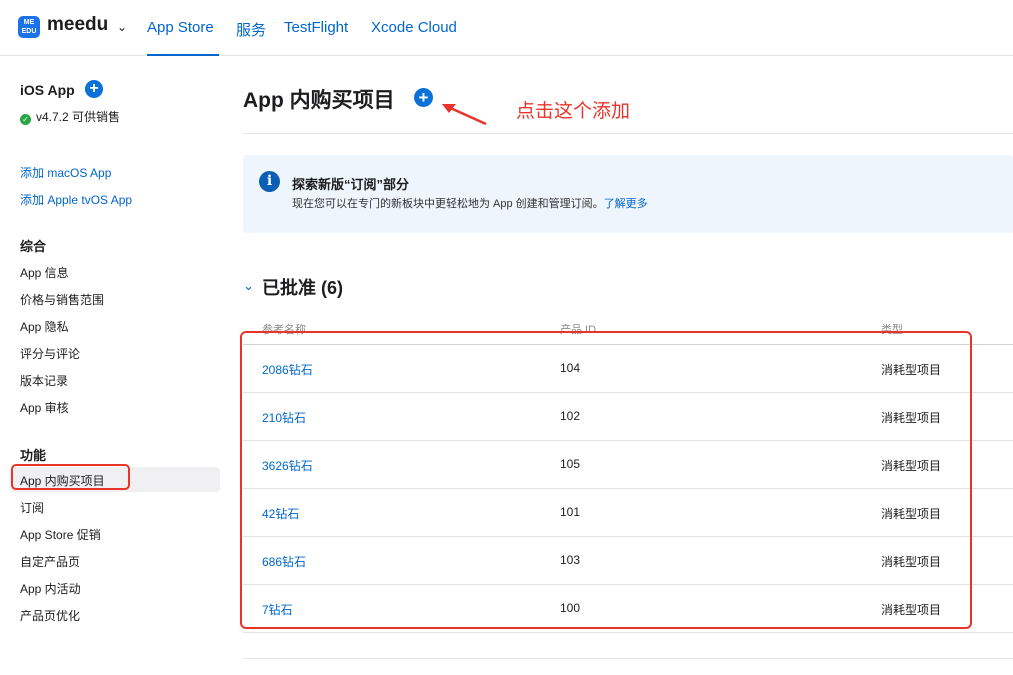 Image resolution: width=1013 pixels, height=675 pixels. I want to click on version-status-label: v4.7.2 可供销售, so click(78, 117).